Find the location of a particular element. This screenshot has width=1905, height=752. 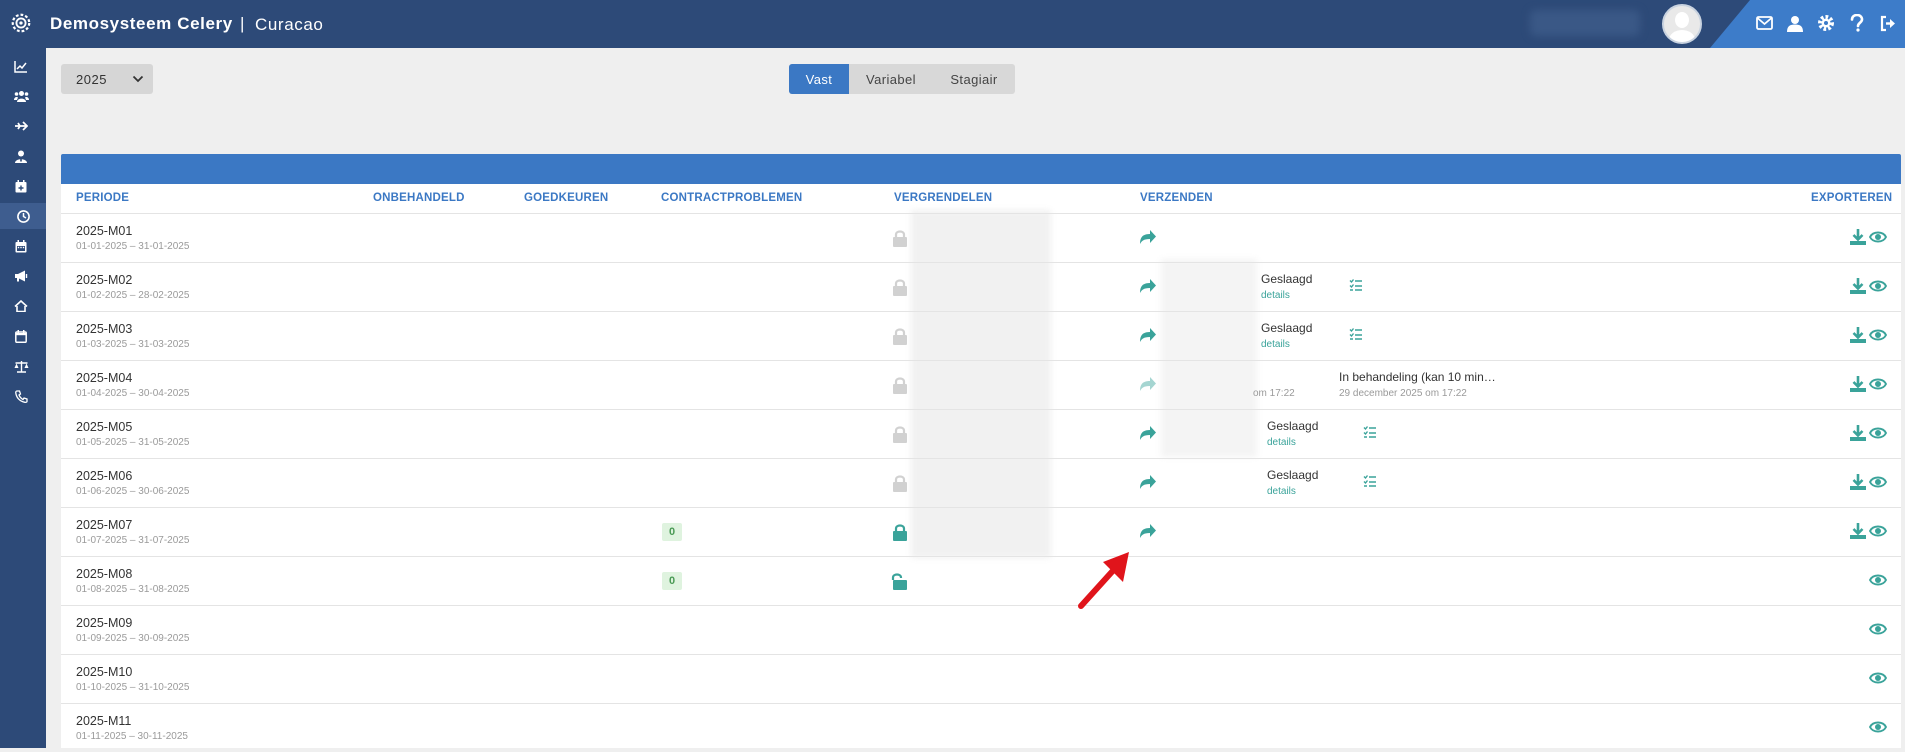

send-time-partial: om 17:22 is located at coordinates (1274, 393).